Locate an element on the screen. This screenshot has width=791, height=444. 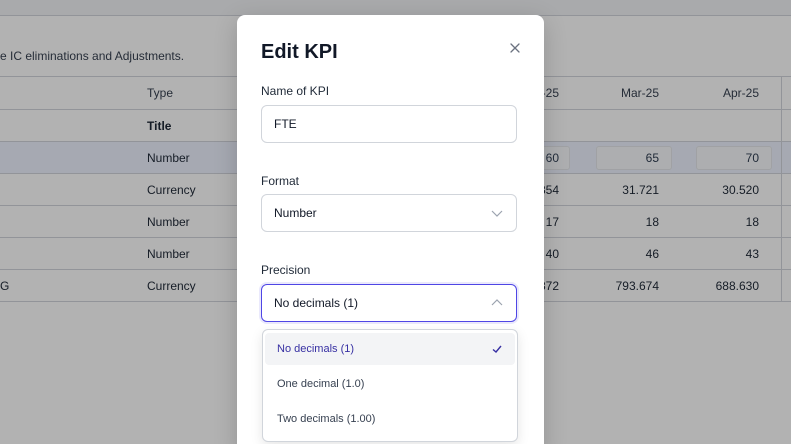
row-mar: 65 is located at coordinates (652, 157).